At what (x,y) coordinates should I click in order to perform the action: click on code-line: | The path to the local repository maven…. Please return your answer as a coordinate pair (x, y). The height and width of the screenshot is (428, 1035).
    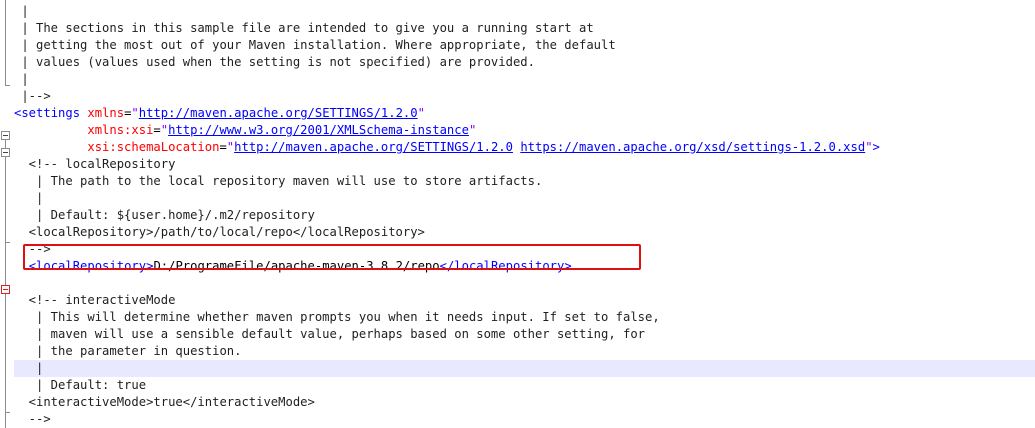
    Looking at the image, I should click on (524, 181).